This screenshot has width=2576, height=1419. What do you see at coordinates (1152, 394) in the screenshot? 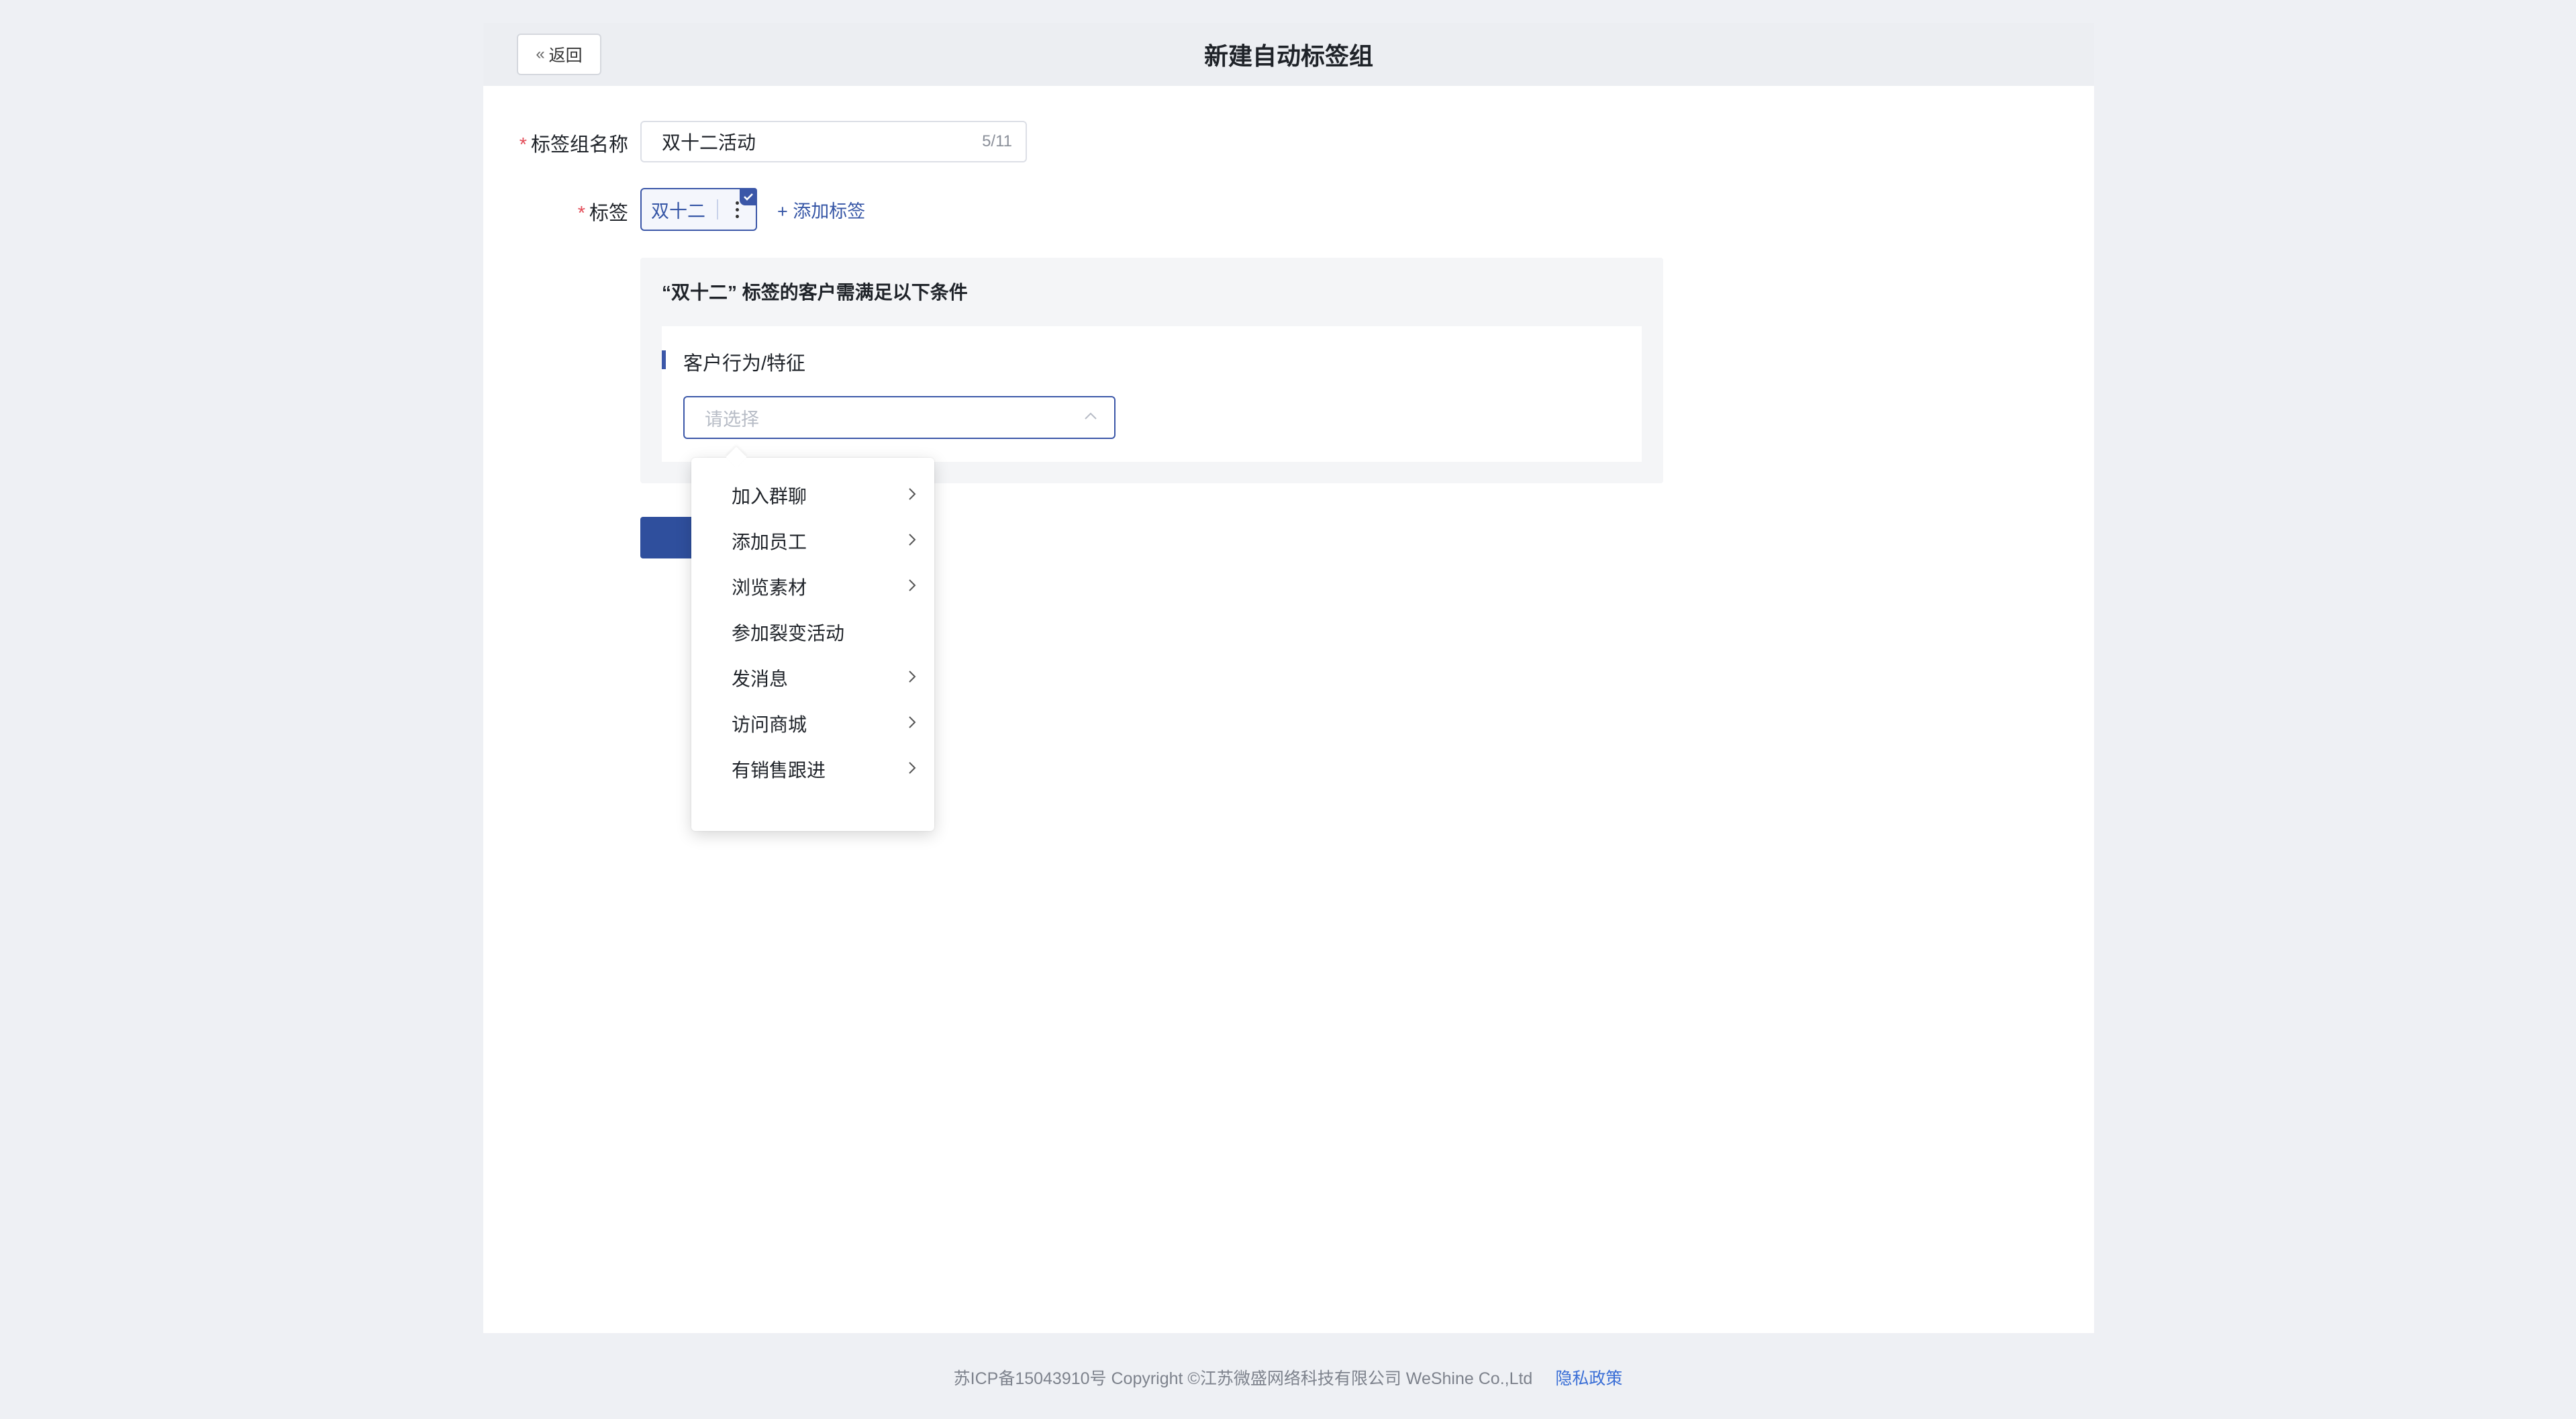
I see `condition-card: 客户行为/特征 请选择` at bounding box center [1152, 394].